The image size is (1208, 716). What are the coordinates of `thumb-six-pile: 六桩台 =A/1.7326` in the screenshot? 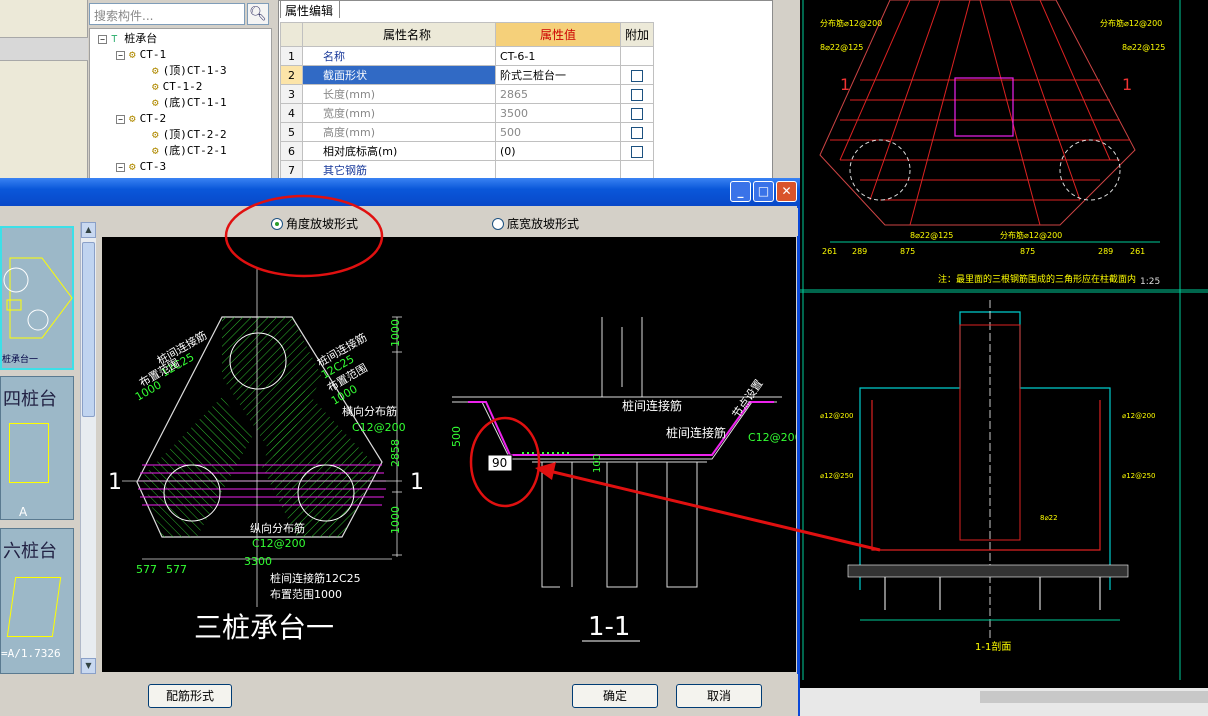 It's located at (37, 601).